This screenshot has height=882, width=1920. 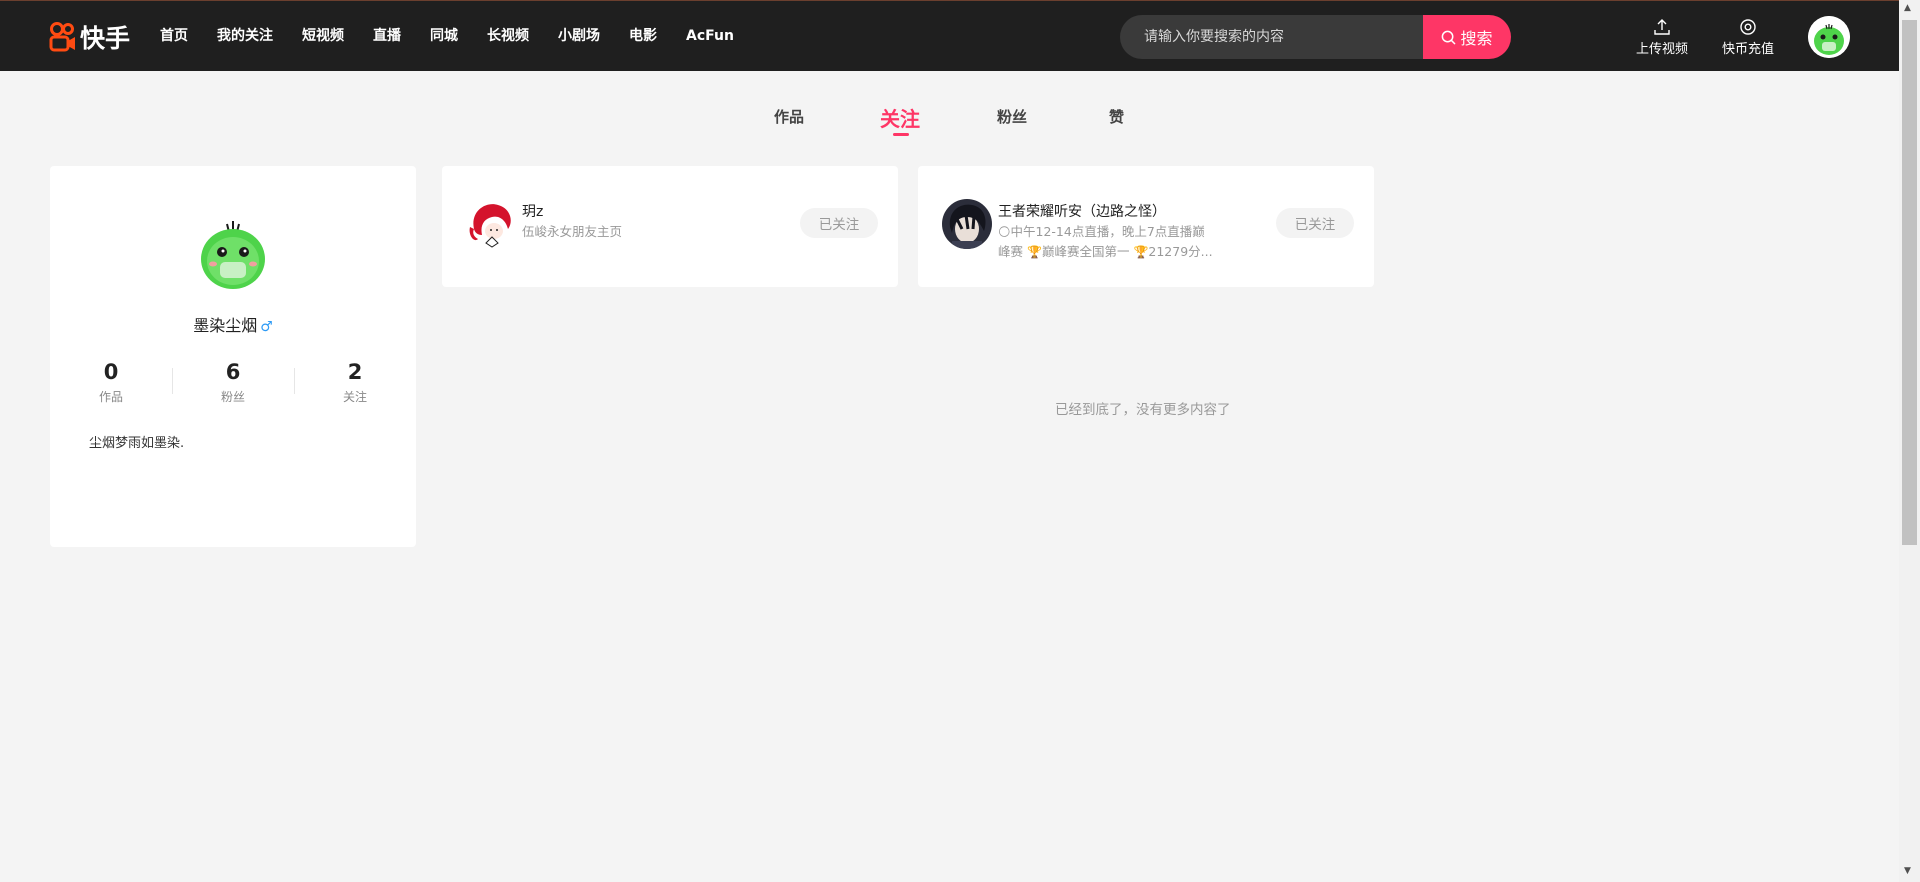 What do you see at coordinates (1004, 232) in the screenshot?
I see `sun-emoji-icon: 🌕` at bounding box center [1004, 232].